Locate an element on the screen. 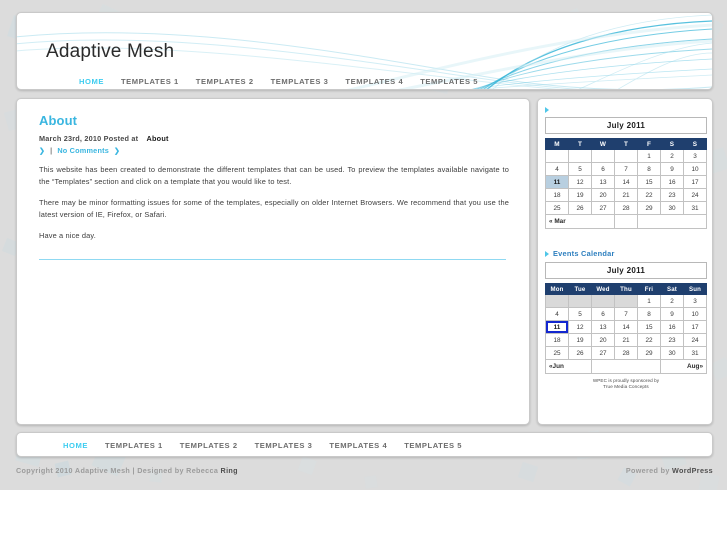  nav-item-templates-3: TEMPLATES 3 is located at coordinates (300, 81).